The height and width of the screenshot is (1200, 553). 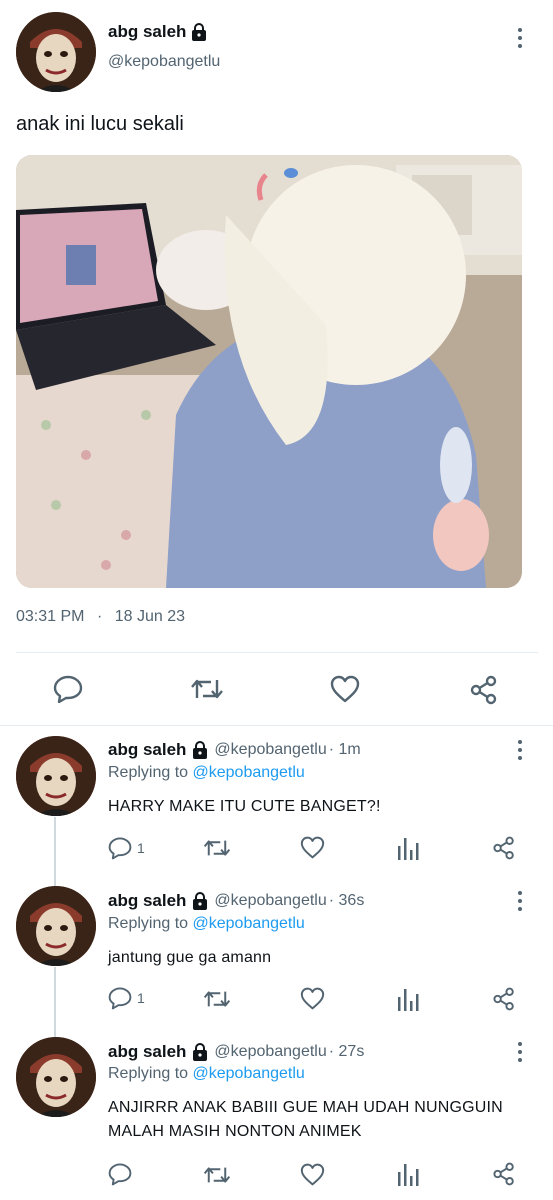 What do you see at coordinates (150, 616) in the screenshot?
I see `tweet-date: 18 Jun 23` at bounding box center [150, 616].